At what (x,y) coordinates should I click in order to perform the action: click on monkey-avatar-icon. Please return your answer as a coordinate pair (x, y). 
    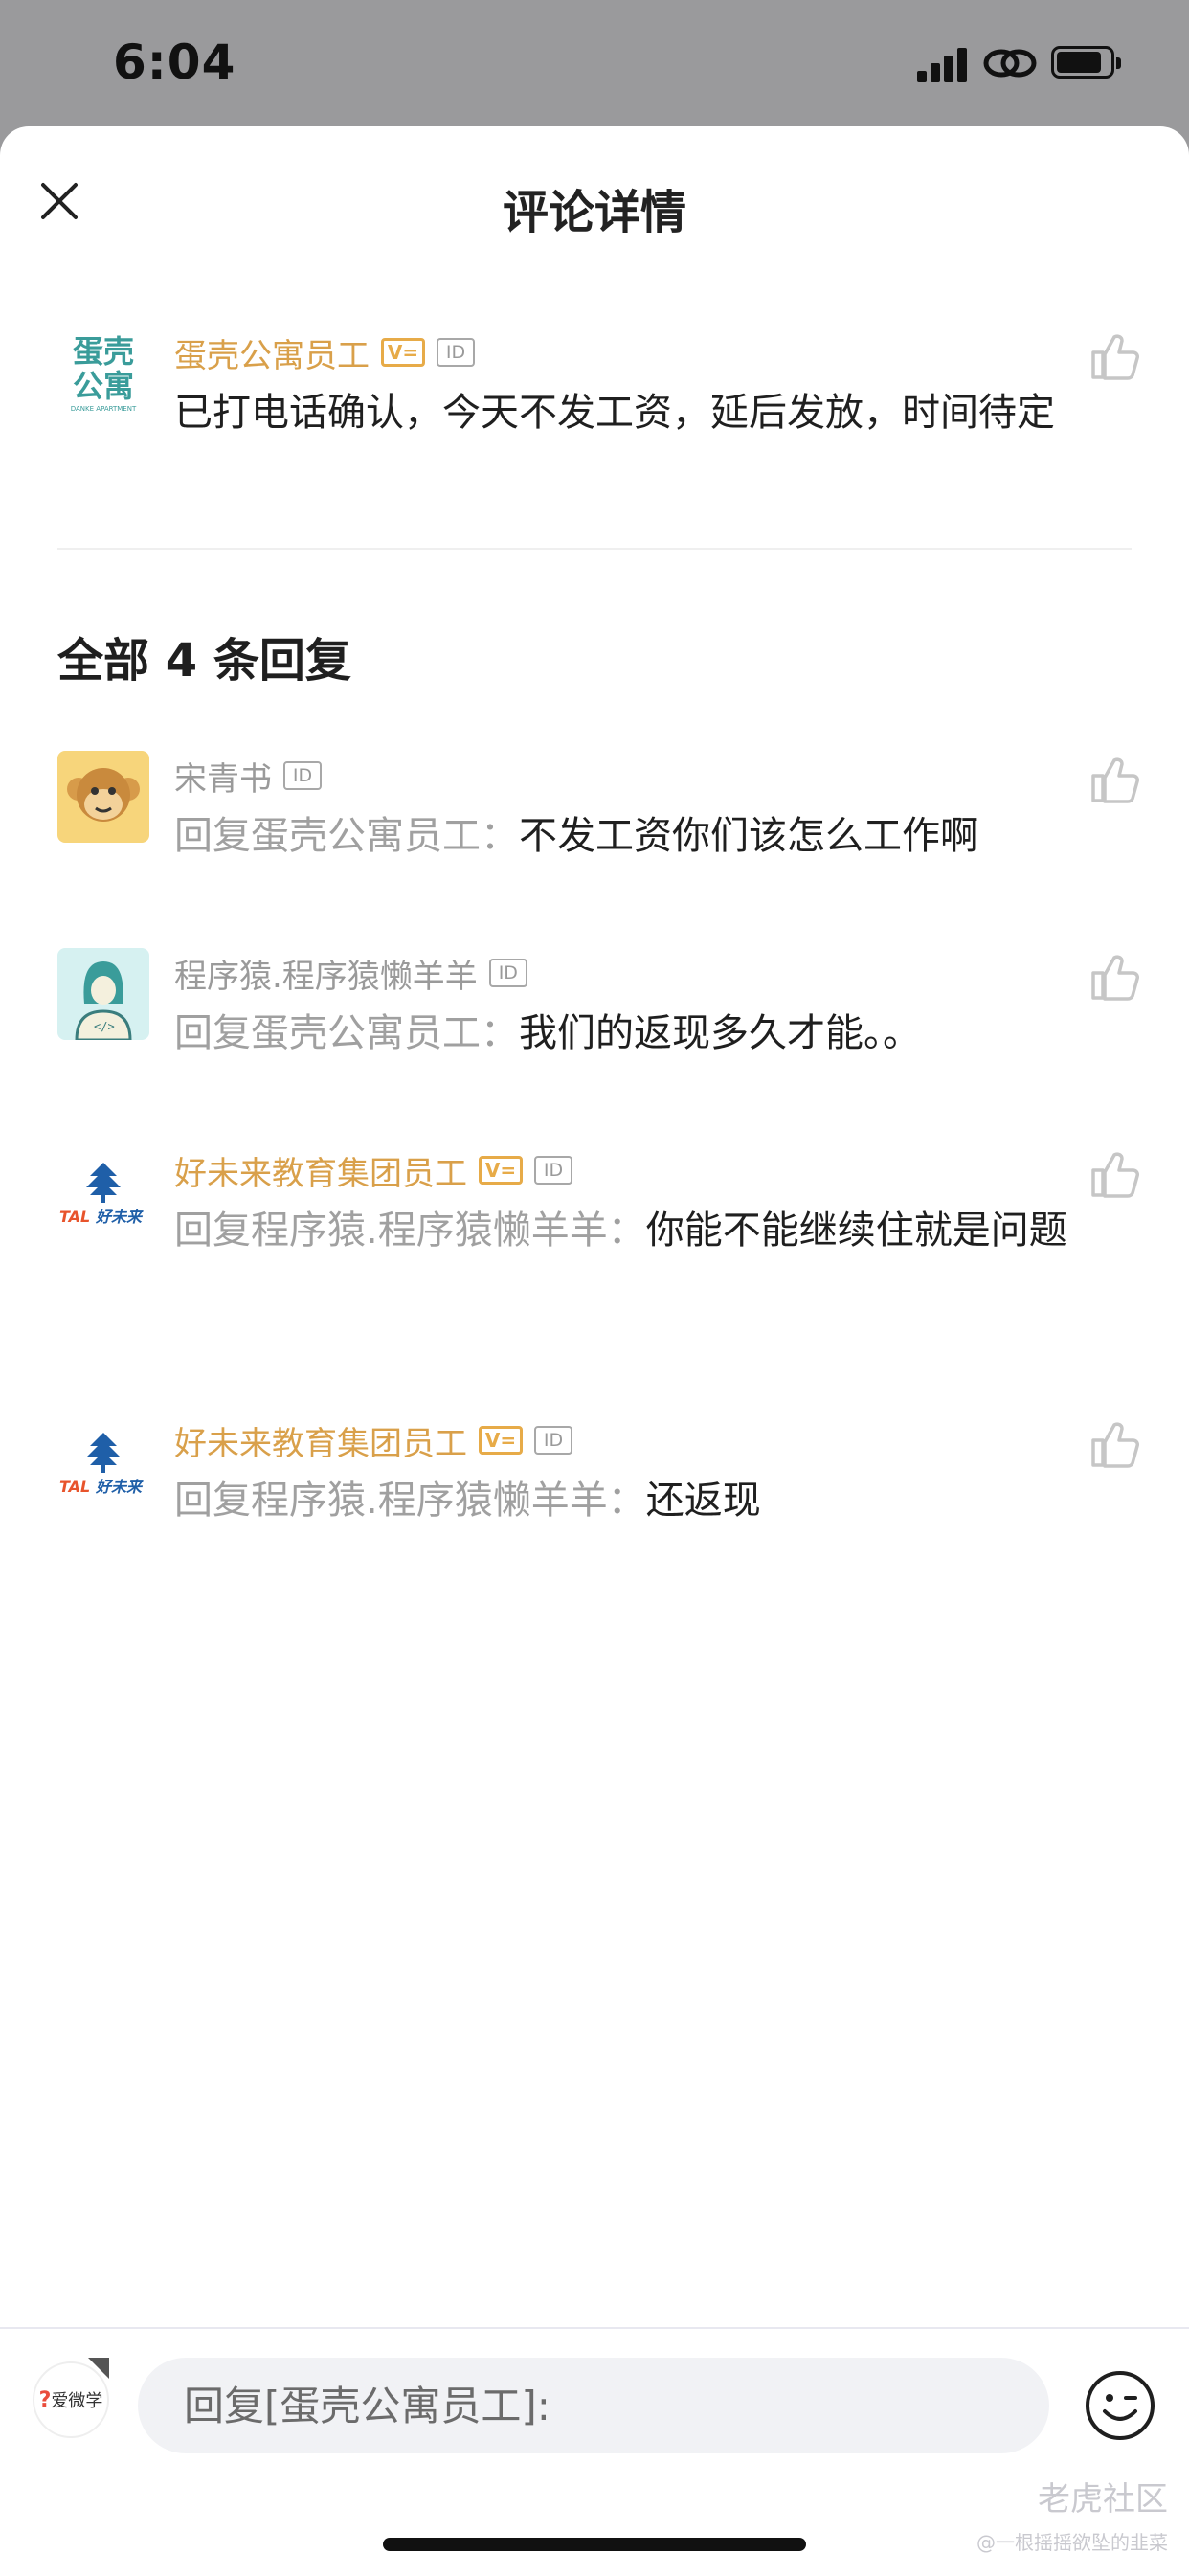
    Looking at the image, I should click on (103, 795).